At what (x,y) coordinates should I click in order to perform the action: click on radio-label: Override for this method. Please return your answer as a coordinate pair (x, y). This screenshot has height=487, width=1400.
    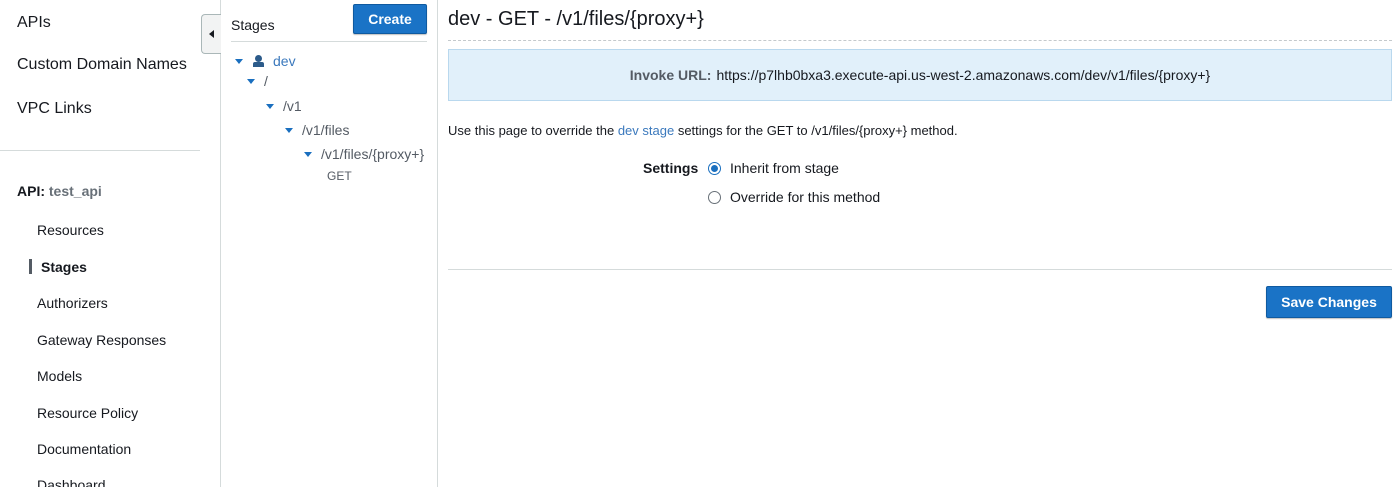
    Looking at the image, I should click on (805, 197).